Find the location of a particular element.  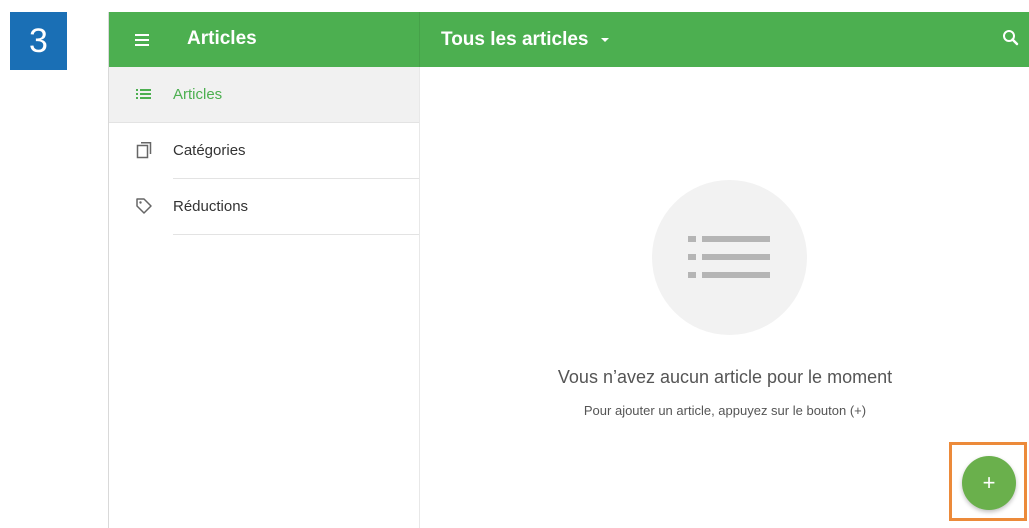

menu-icon is located at coordinates (143, 40).